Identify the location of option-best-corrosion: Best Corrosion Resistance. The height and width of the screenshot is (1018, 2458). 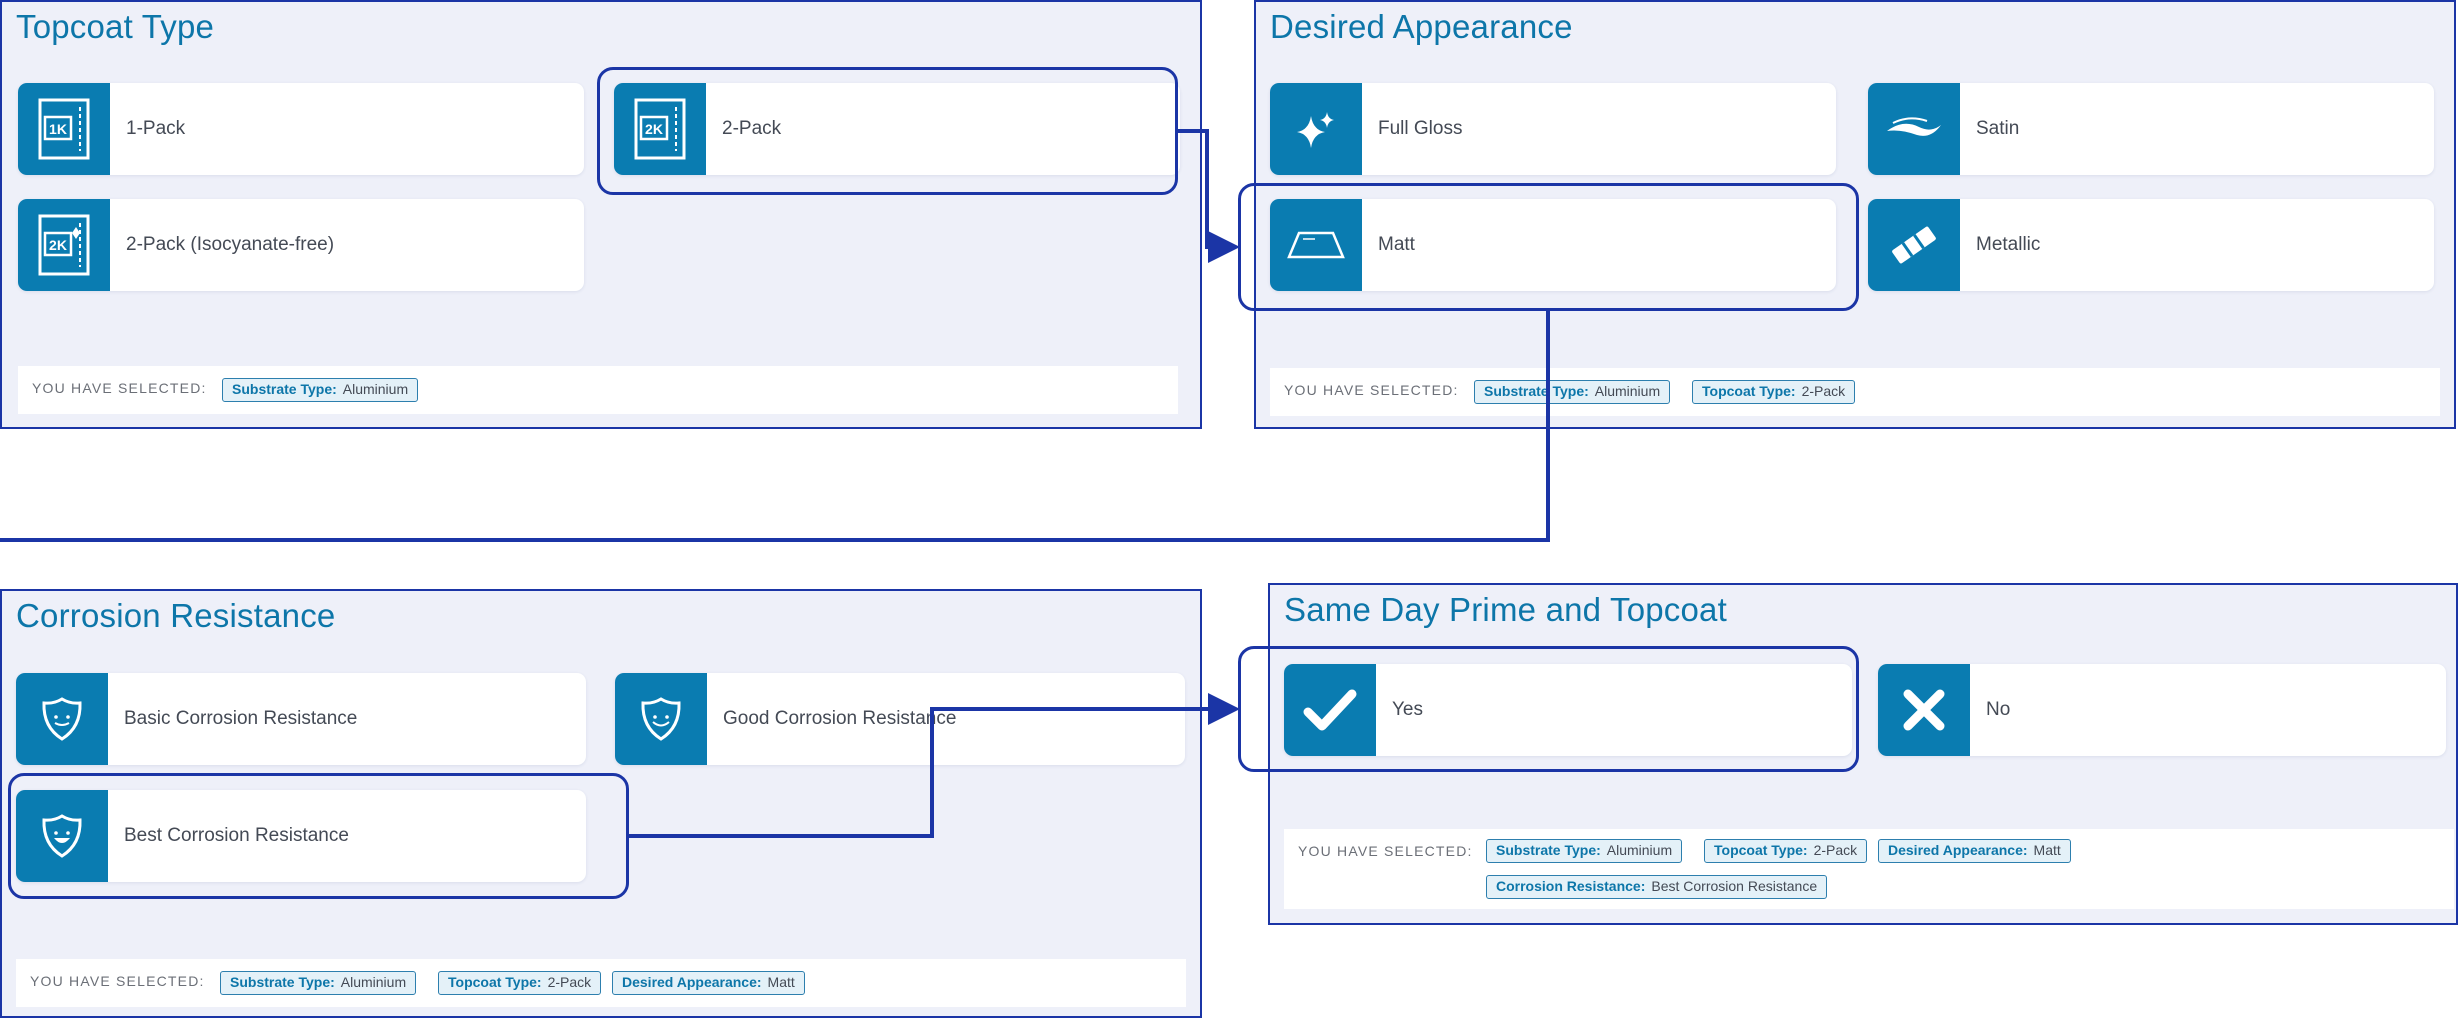
(301, 836).